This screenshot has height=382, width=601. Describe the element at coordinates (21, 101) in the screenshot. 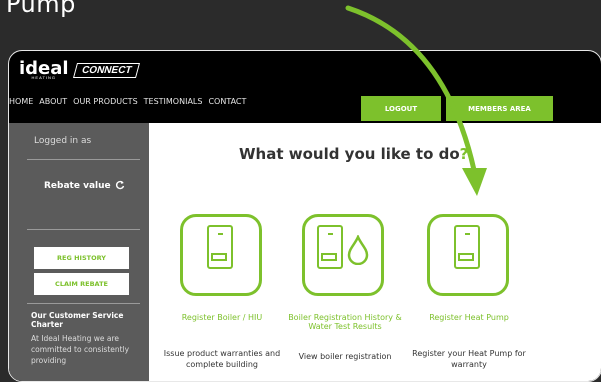

I see `nav-home: HOME` at that location.